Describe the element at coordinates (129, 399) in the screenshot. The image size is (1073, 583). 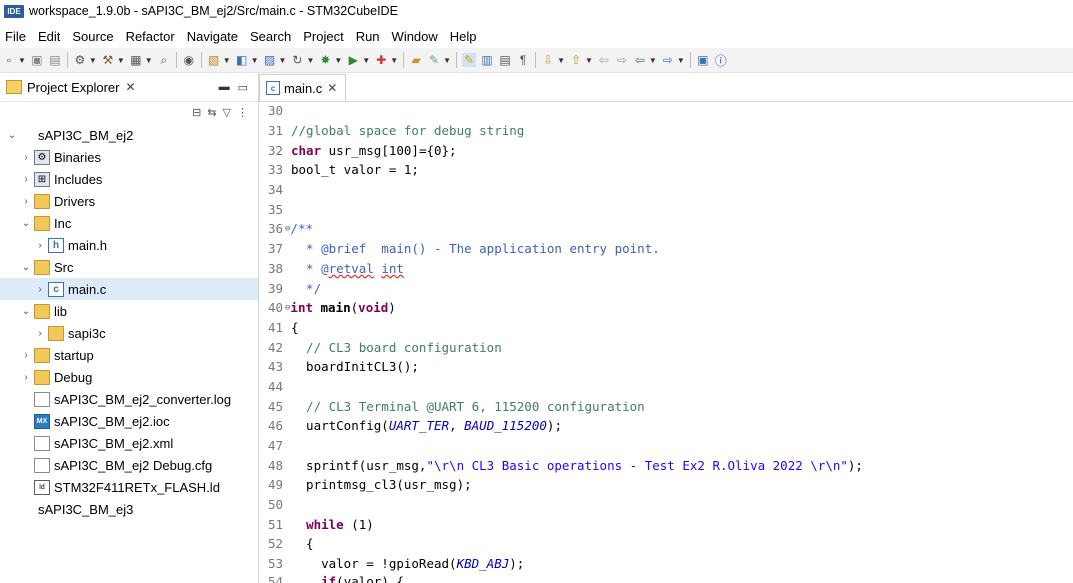
I see `tree-item: sAPI3C_BM_ej2_converter.log` at that location.